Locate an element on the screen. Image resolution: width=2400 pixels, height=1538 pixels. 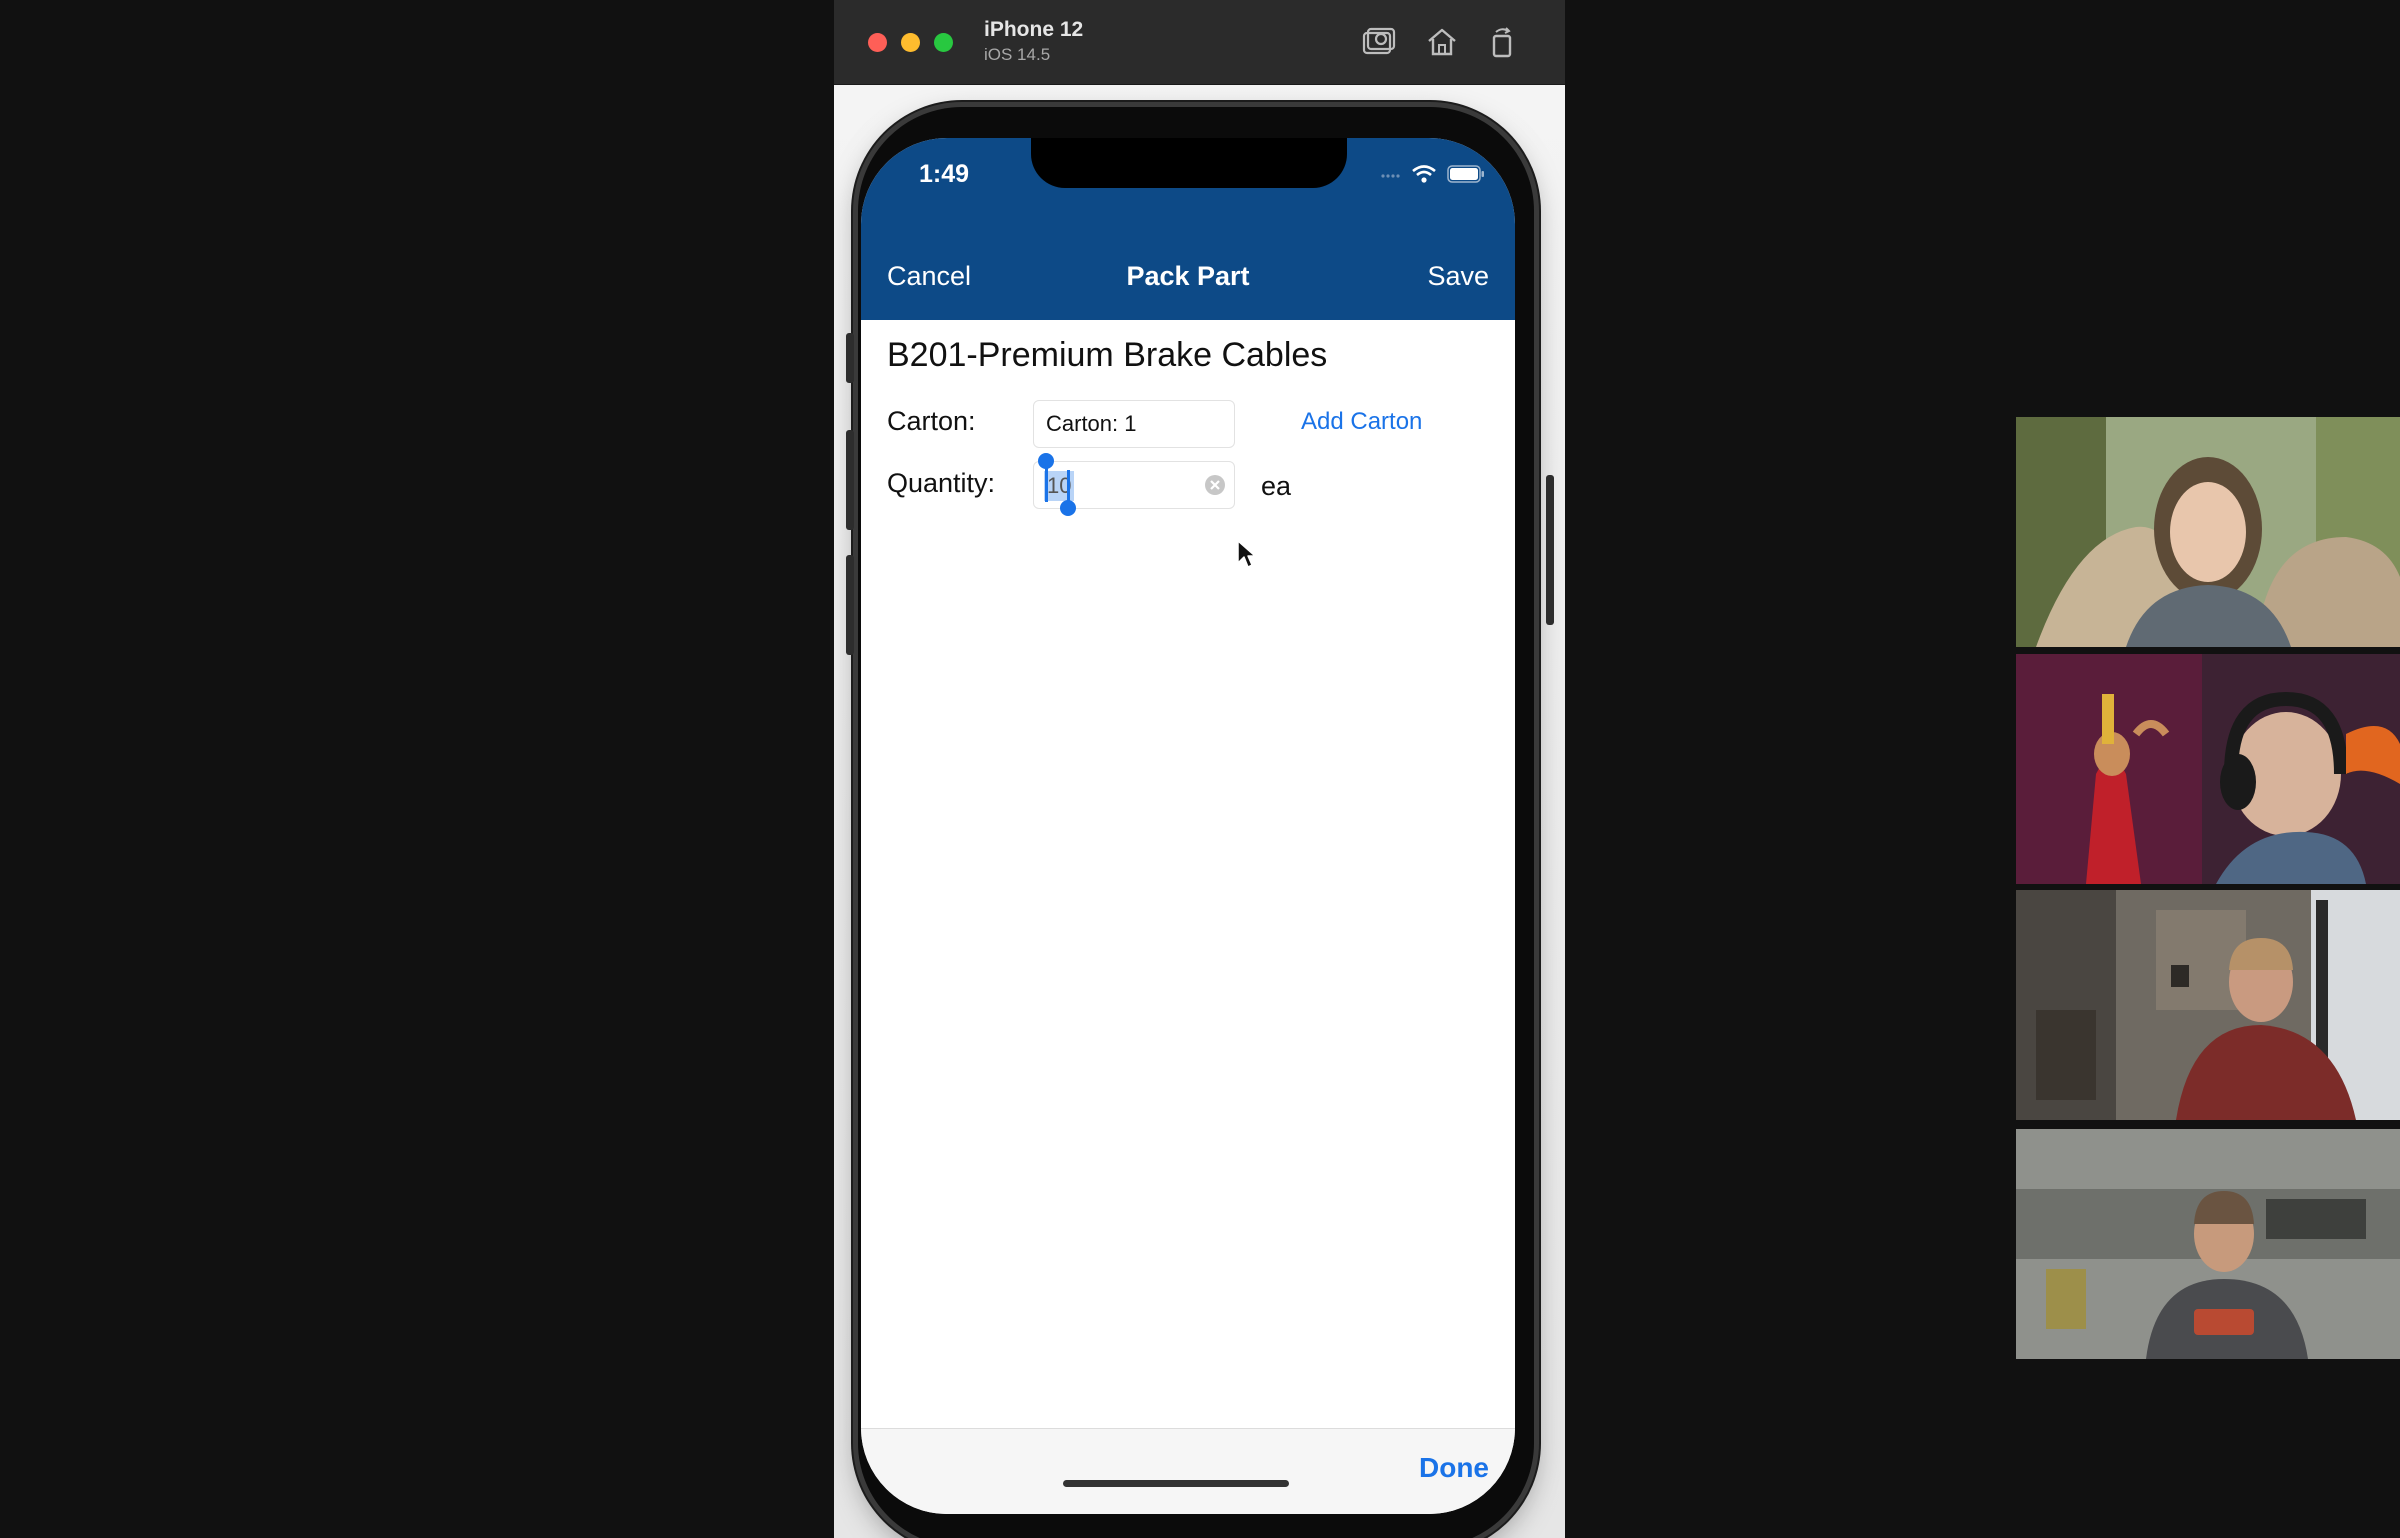
simulator-os-version: iOS 14.5 is located at coordinates (1017, 54).